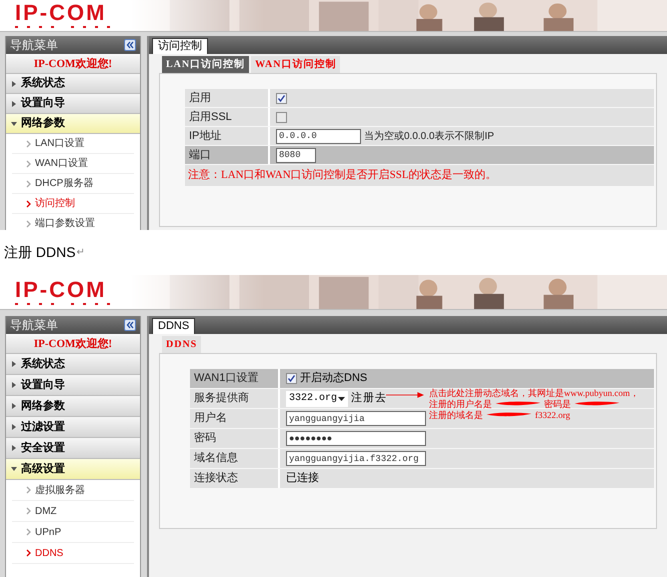  I want to click on subtab: DDNS, so click(182, 344).